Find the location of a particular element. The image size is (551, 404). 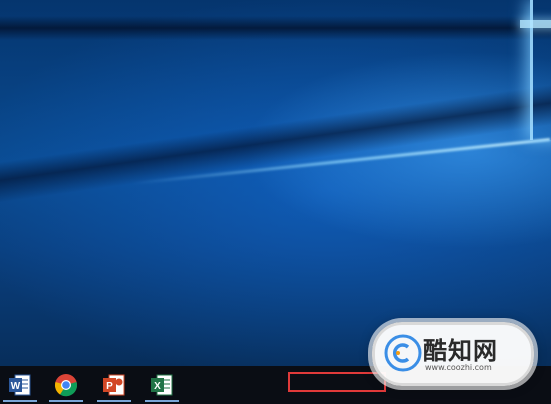

word-active-indicator is located at coordinates (20, 401).